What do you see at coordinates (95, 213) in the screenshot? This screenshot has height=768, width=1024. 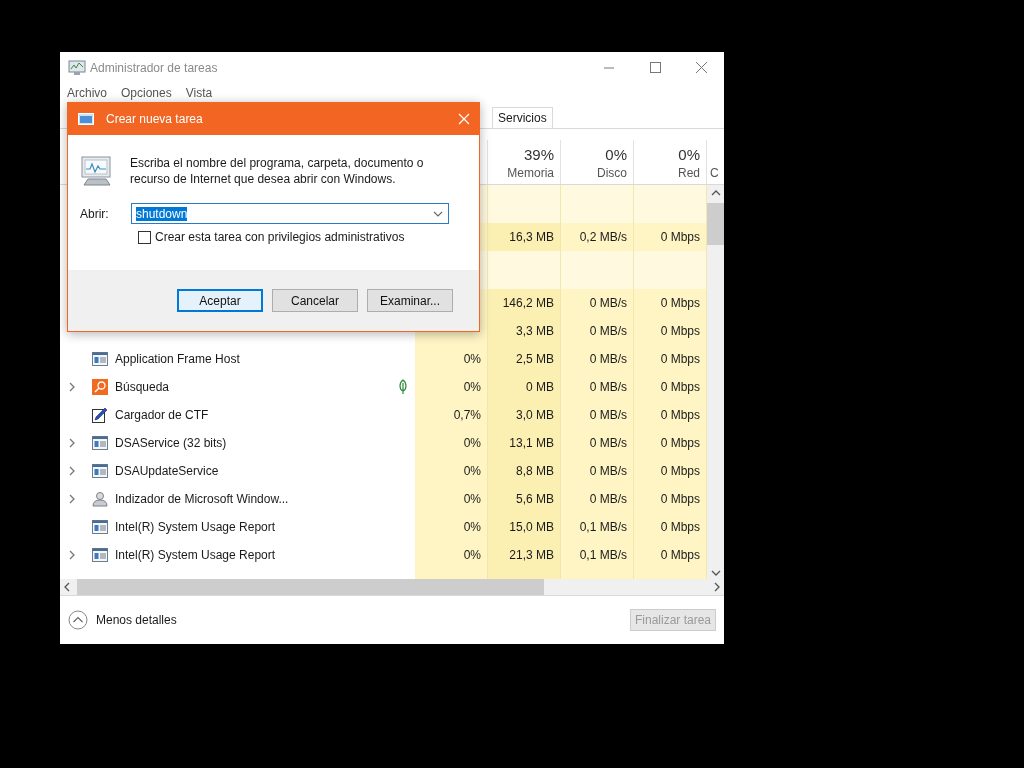 I see `open-label: Abrir:` at bounding box center [95, 213].